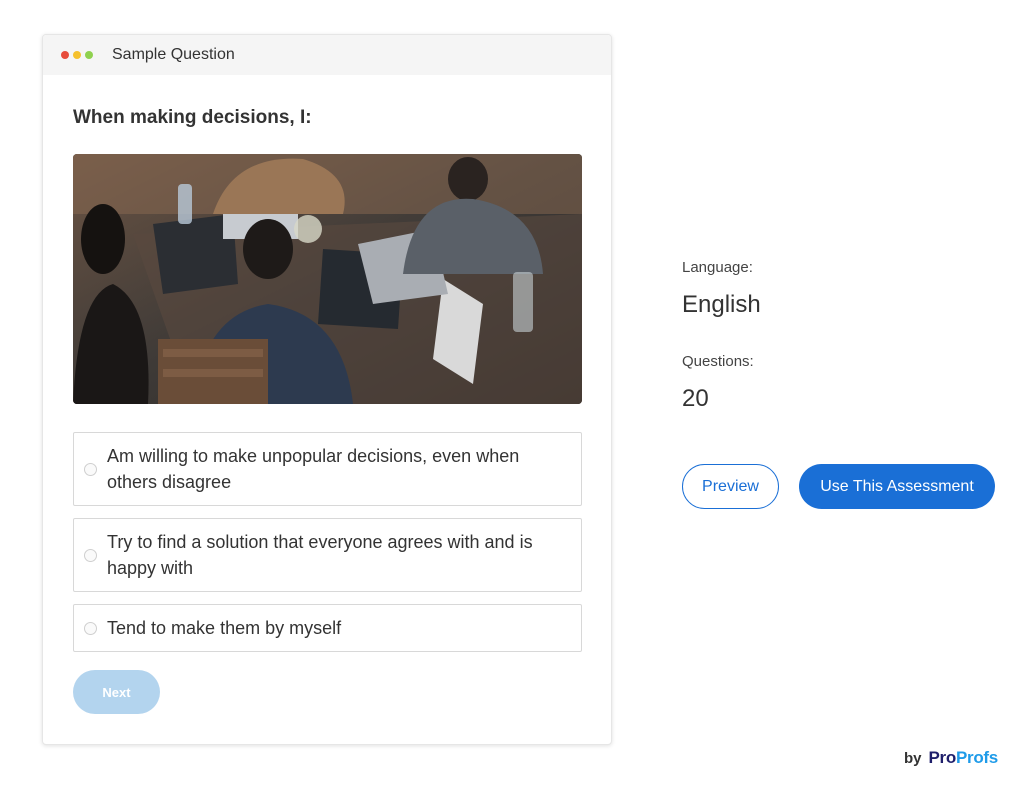 The width and height of the screenshot is (1031, 788). Describe the element at coordinates (976, 757) in the screenshot. I see `brand-part-profs: Profs` at that location.